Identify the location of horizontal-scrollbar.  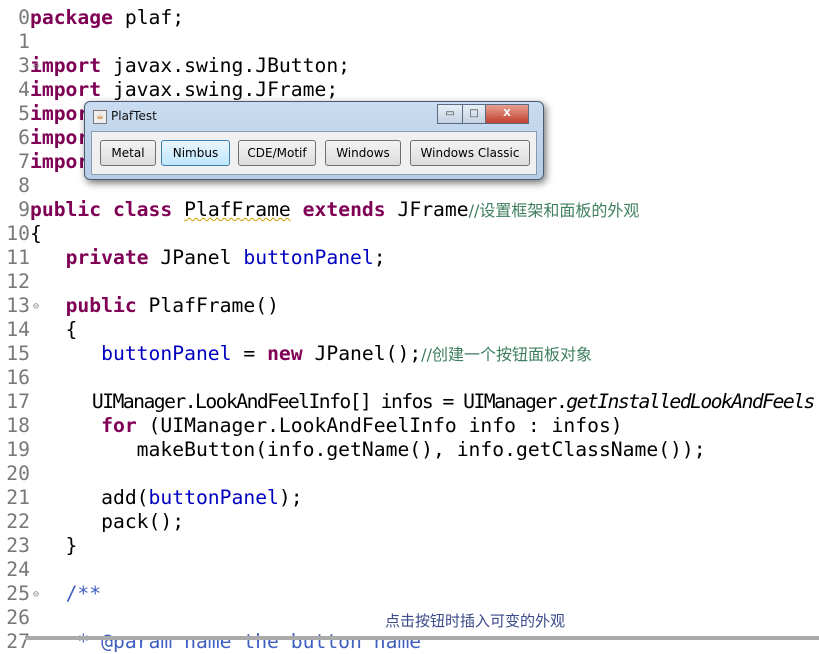
(422, 638).